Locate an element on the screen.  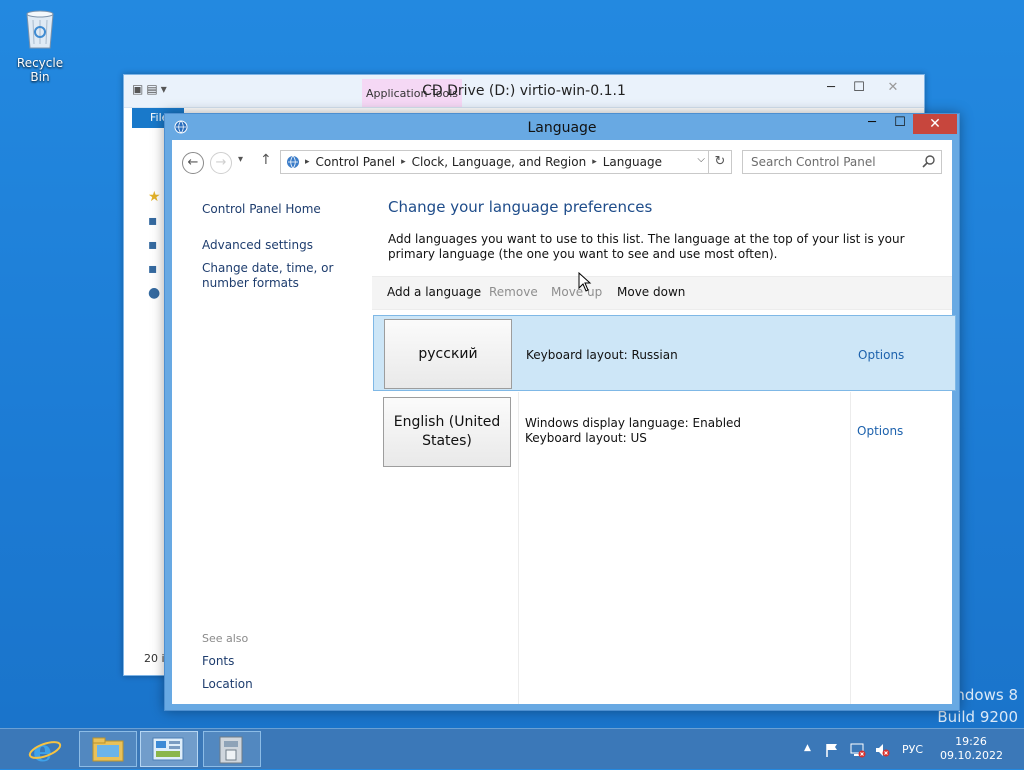
window-title: Language is located at coordinates (562, 128).